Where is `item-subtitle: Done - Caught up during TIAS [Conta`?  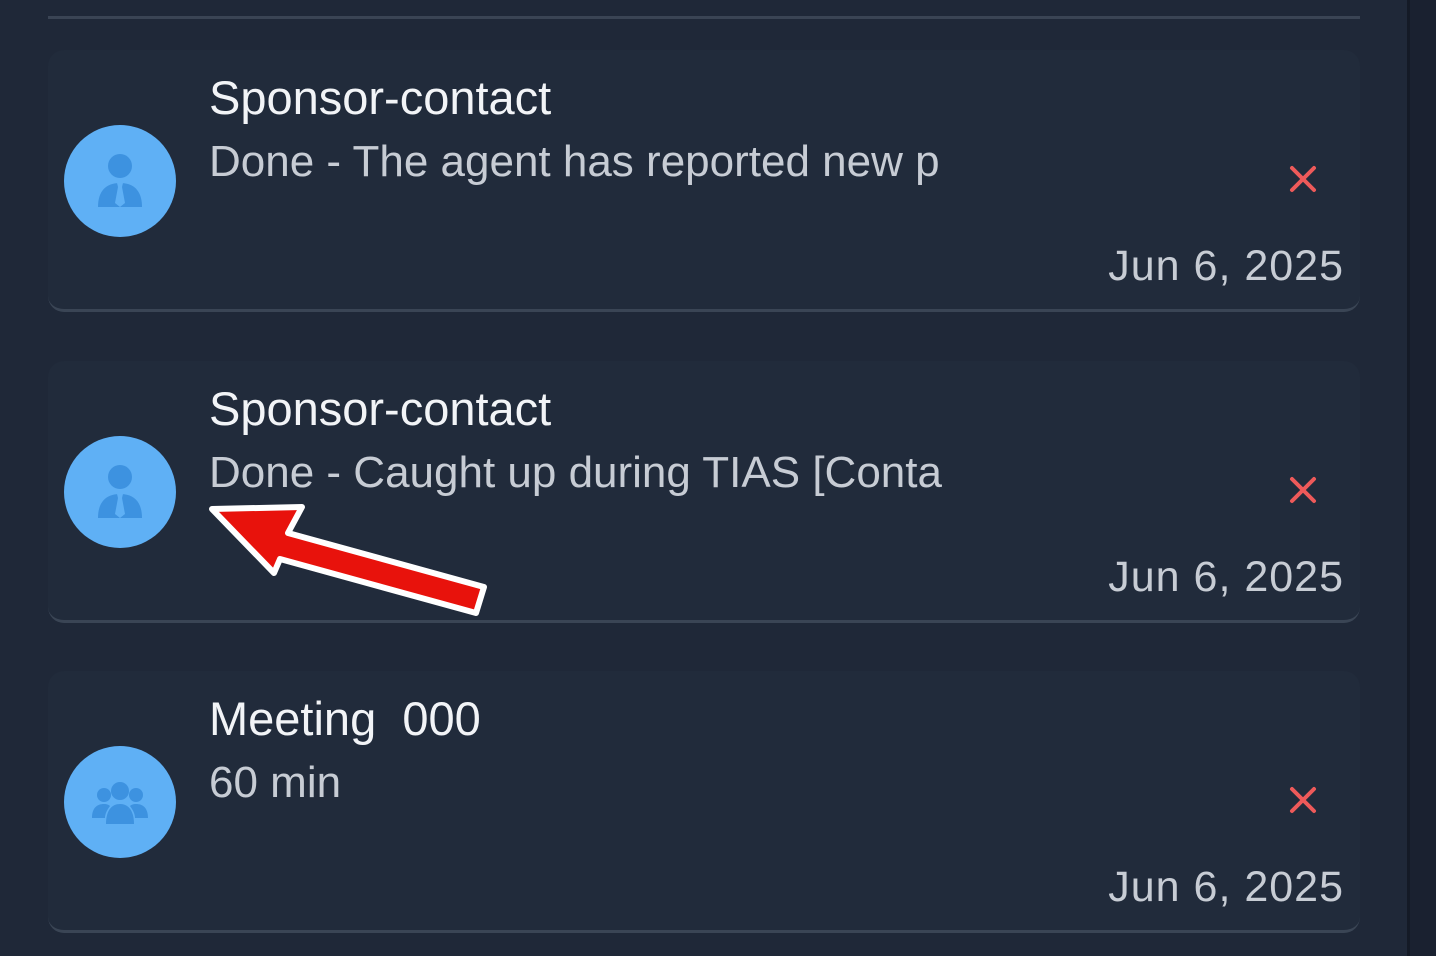
item-subtitle: Done - Caught up during TIAS [Conta is located at coordinates (575, 472).